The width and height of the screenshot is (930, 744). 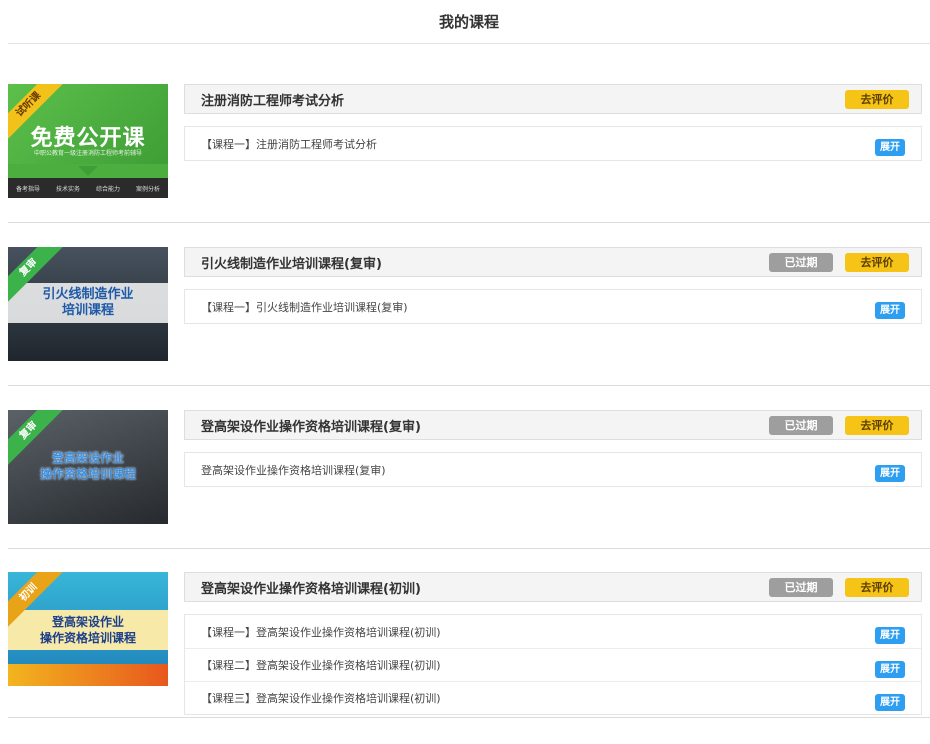 I want to click on course-thumbnail: 复审 登高架设作业 操作资格培训课程, so click(x=88, y=467).